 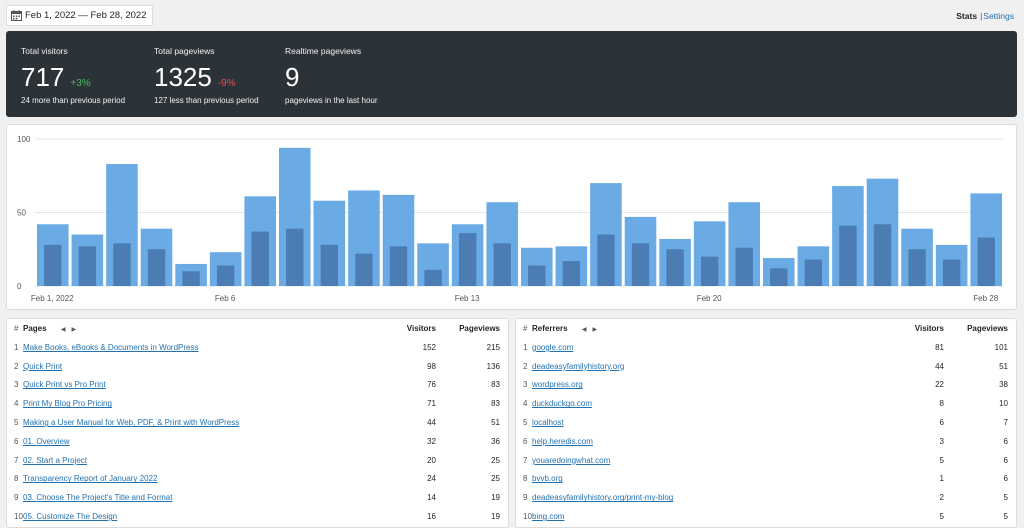 What do you see at coordinates (189, 385) in the screenshot?
I see `row-name-cell: Quick Print vs Pro Print` at bounding box center [189, 385].